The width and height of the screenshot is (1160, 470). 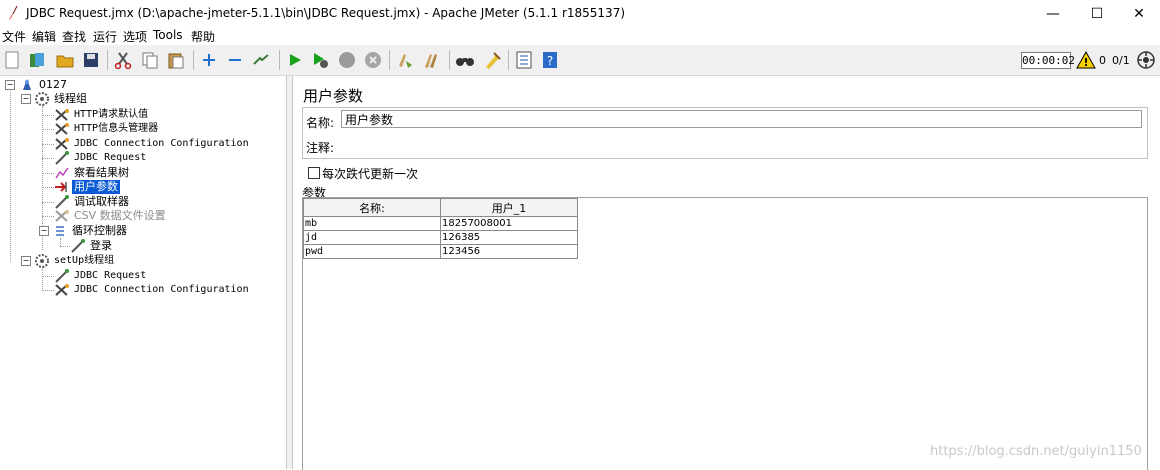 I want to click on cut-icon, so click(x=123, y=60).